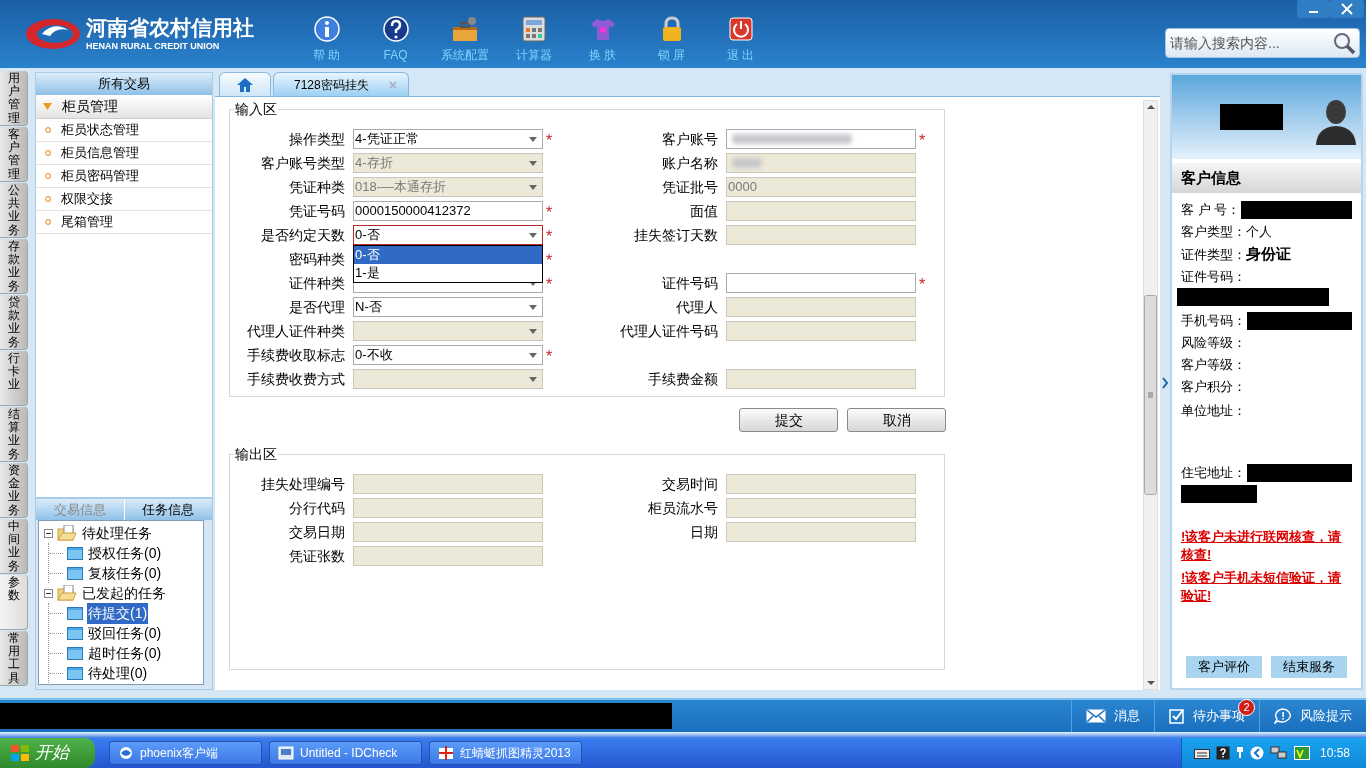 This screenshot has width=1366, height=768. Describe the element at coordinates (124, 593) in the screenshot. I see `tree-item: 已发起的任务` at that location.